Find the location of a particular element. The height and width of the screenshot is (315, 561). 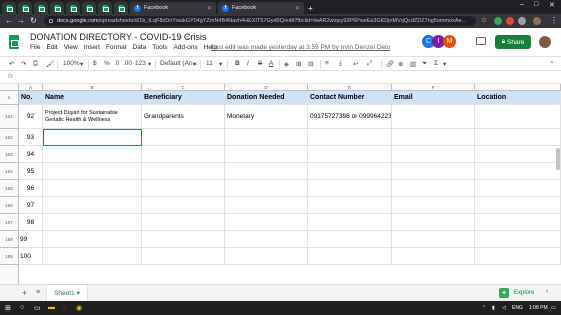

functions-chevron-icon: ▾ is located at coordinates (444, 64).